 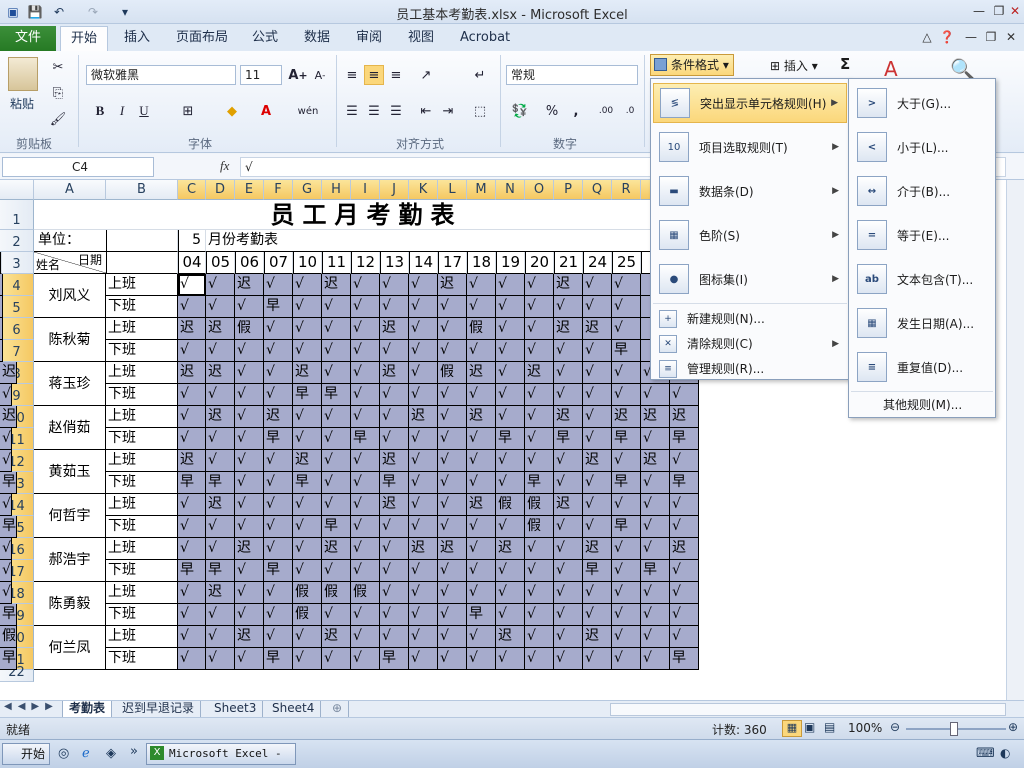 What do you see at coordinates (552, 111) in the screenshot?
I see `percent-button: %` at bounding box center [552, 111].